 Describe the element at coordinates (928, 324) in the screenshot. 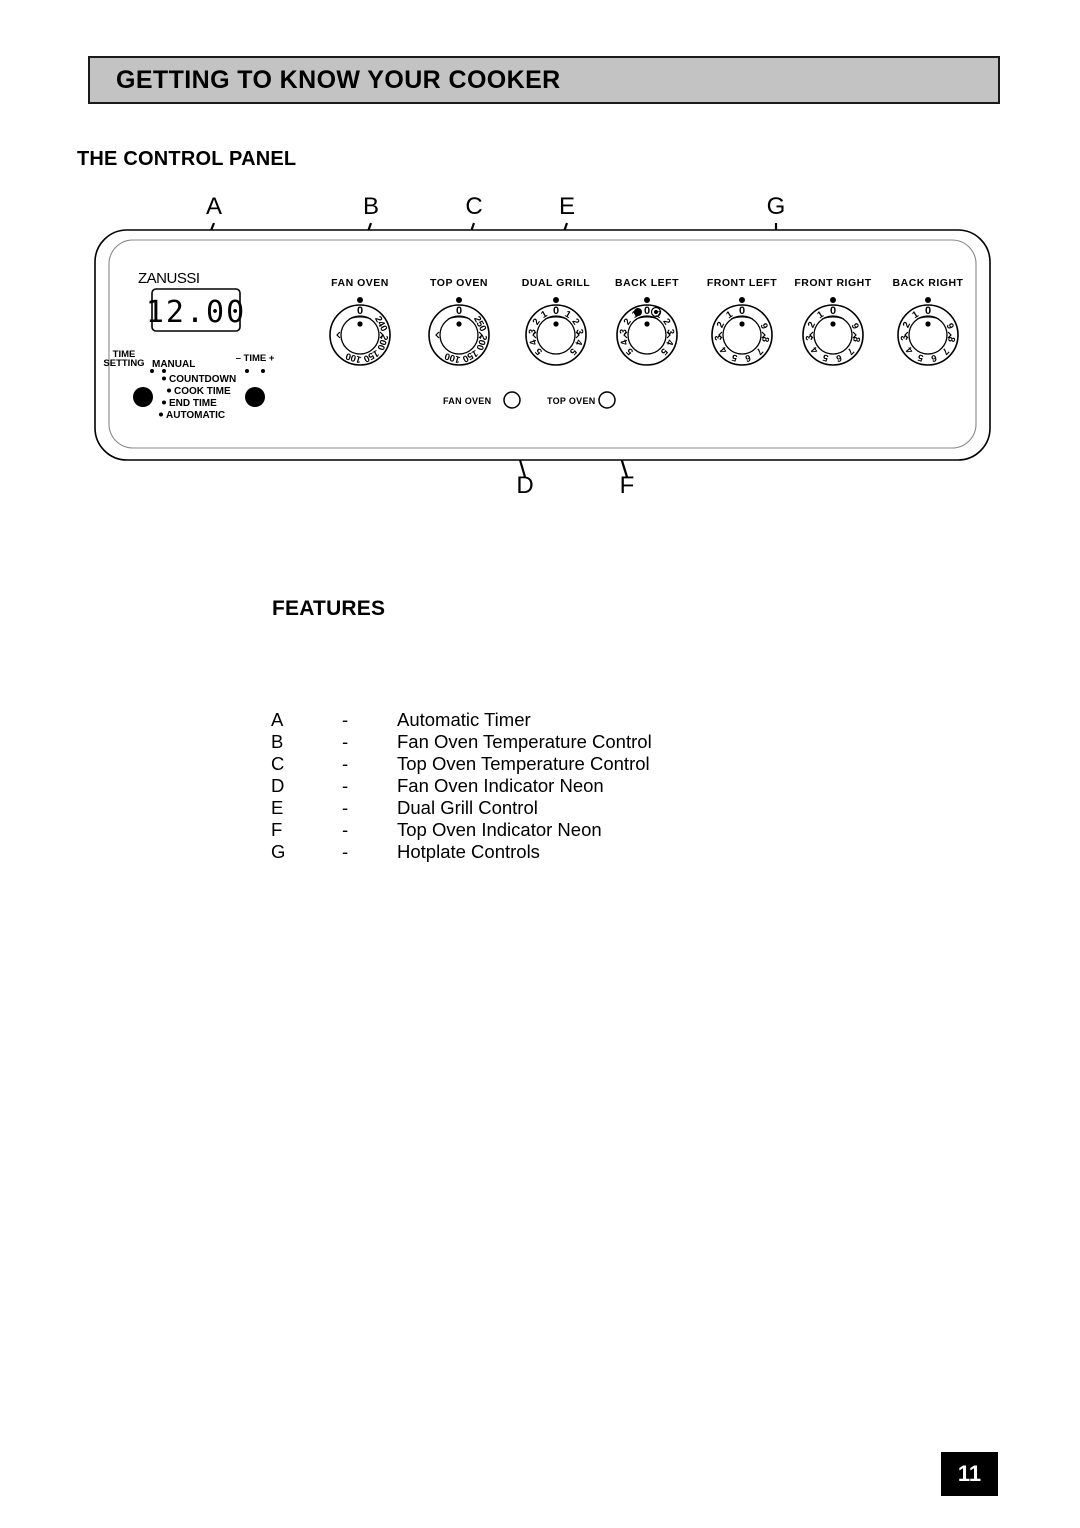

I see `knob-pointer-dot-back-right` at that location.